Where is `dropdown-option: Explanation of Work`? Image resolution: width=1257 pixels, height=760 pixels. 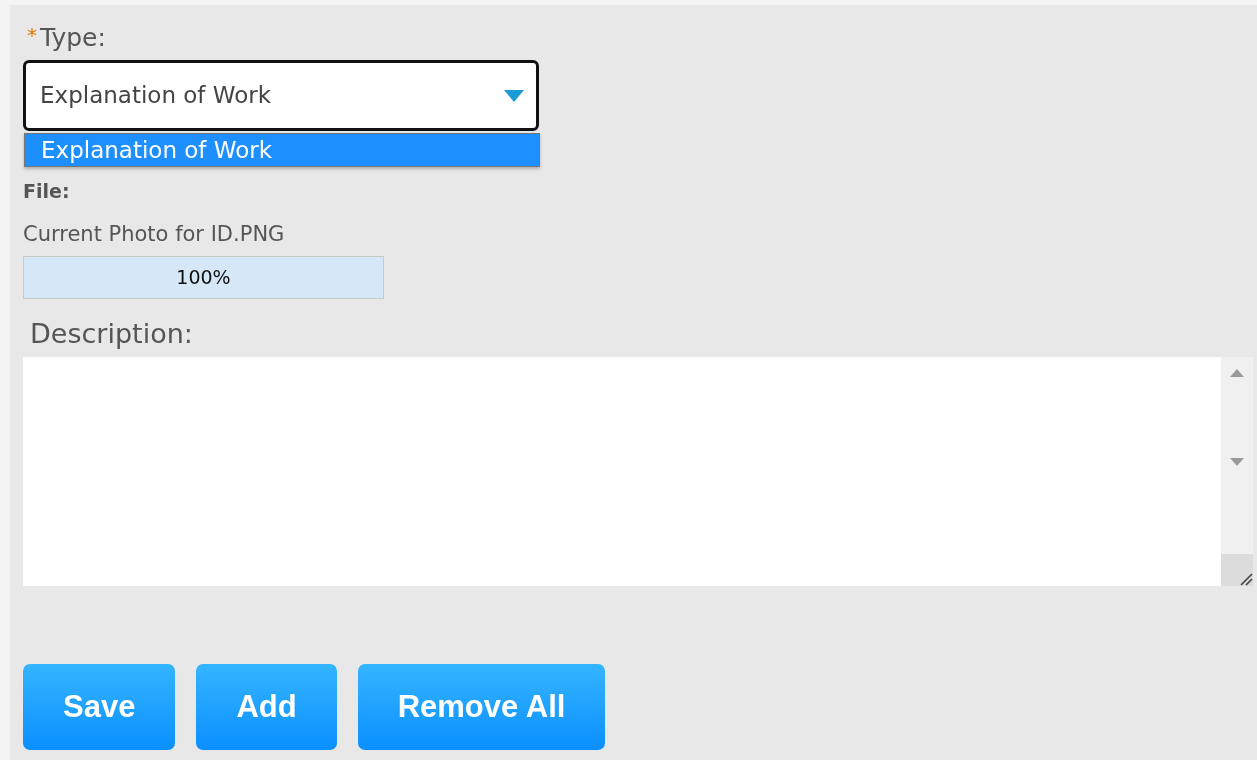
dropdown-option: Explanation of Work is located at coordinates (282, 150).